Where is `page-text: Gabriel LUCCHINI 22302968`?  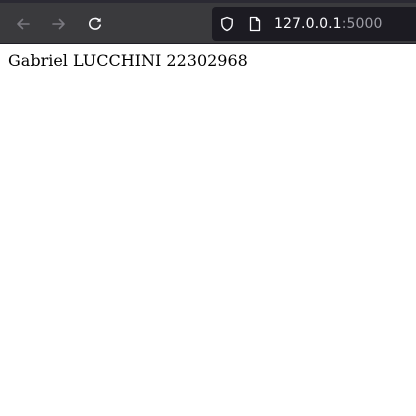
page-text: Gabriel LUCCHINI 22302968 is located at coordinates (128, 60).